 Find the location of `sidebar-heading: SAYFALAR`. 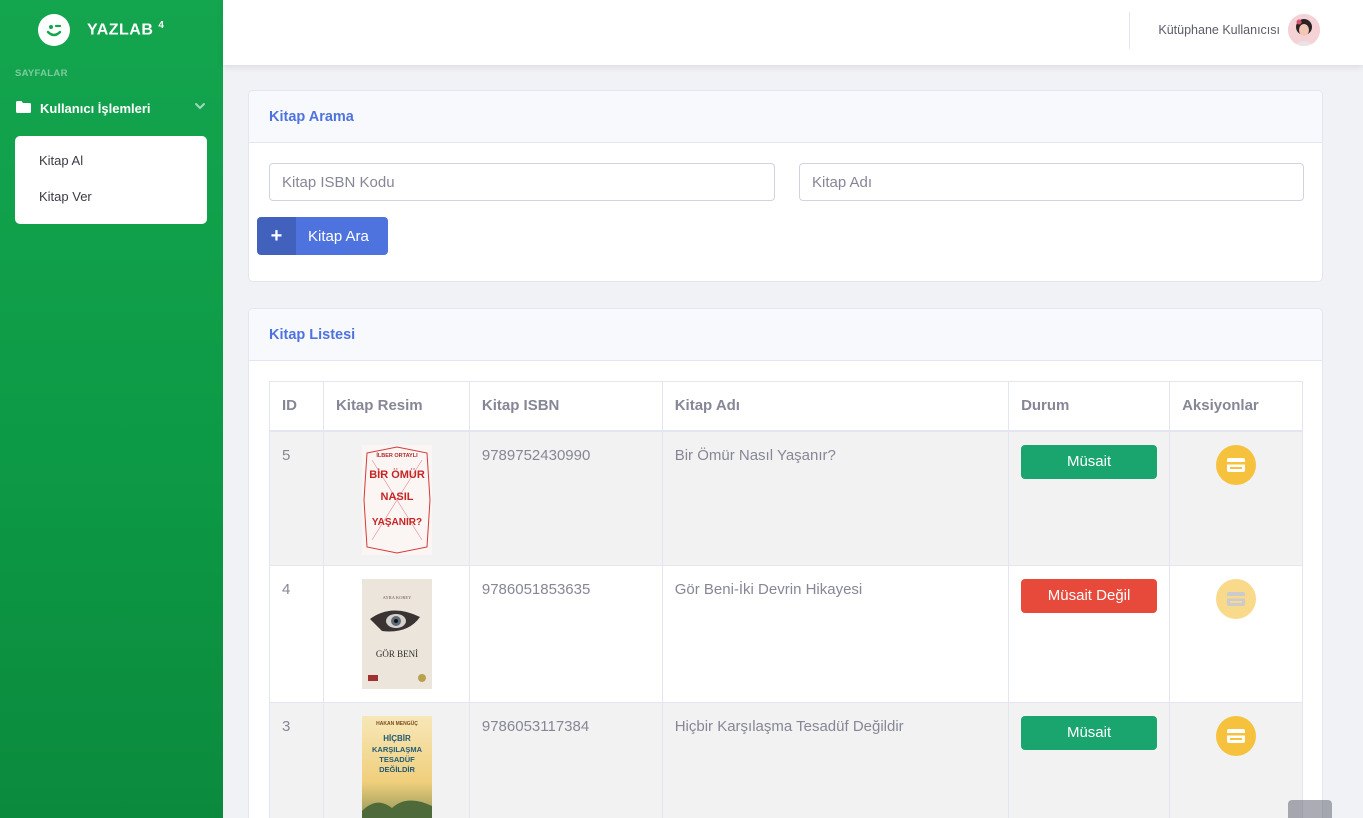

sidebar-heading: SAYFALAR is located at coordinates (41, 73).